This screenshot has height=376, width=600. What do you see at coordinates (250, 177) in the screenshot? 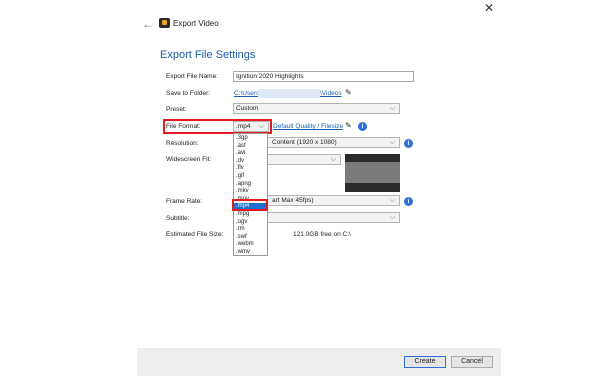
I see `format-option: .gif` at bounding box center [250, 177].